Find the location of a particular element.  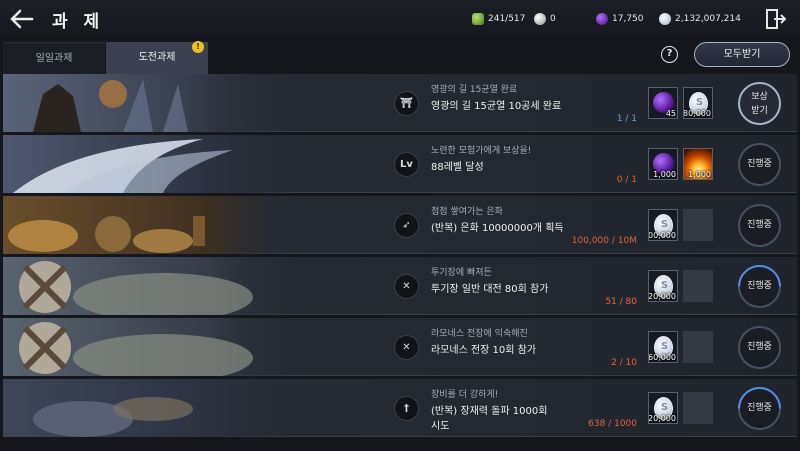

reward-slot: 120,000 is located at coordinates (663, 286).